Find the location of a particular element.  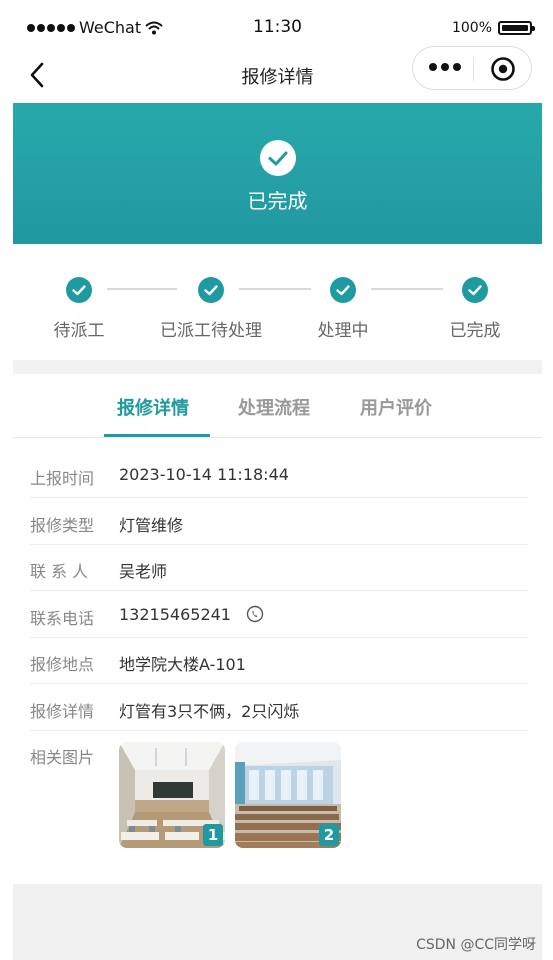

detail-value: 灯管有3只不俩，2只闪烁 is located at coordinates (209, 711).